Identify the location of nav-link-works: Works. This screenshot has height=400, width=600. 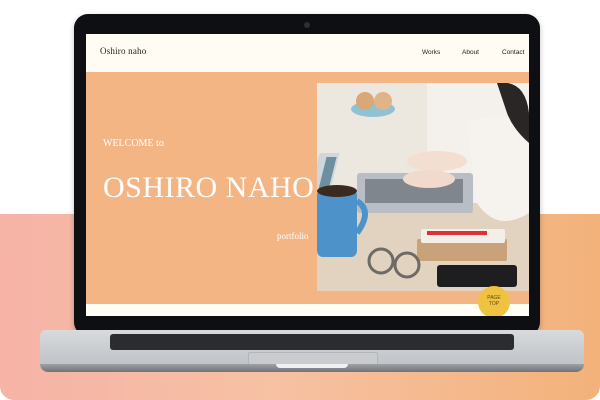
(431, 52).